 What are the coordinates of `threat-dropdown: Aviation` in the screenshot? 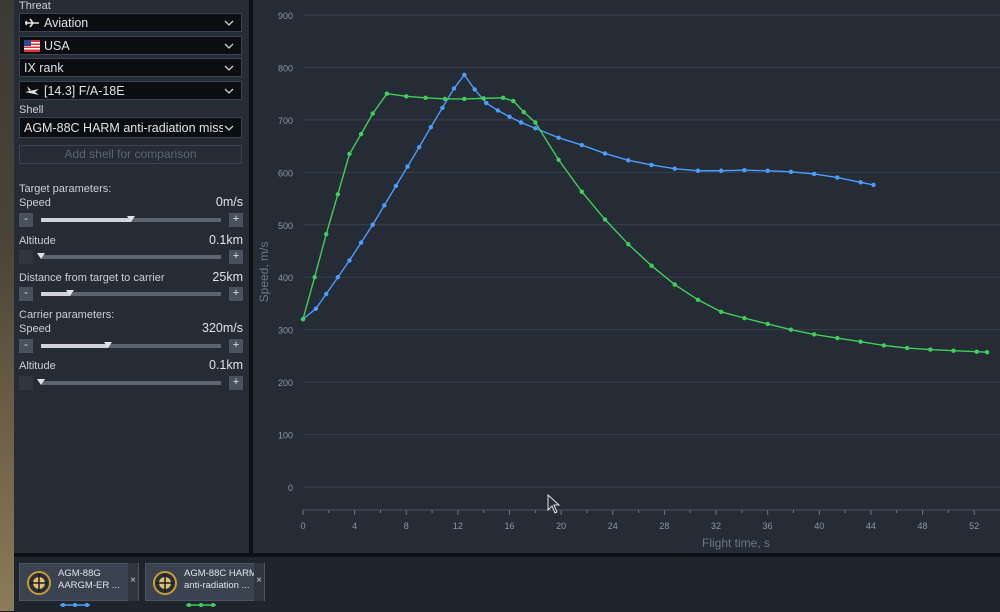 It's located at (130, 22).